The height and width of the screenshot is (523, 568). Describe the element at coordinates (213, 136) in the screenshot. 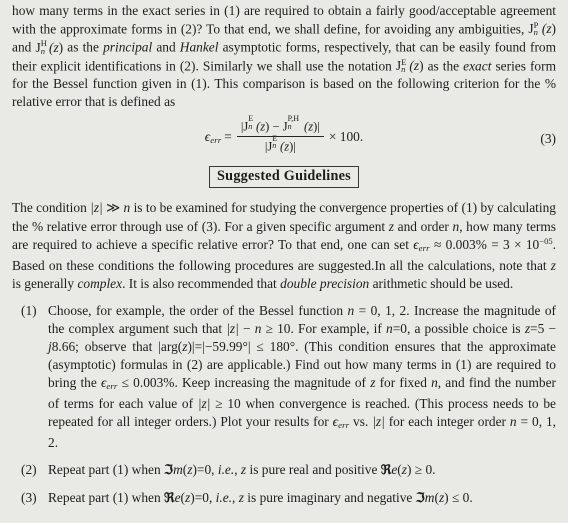

I see `equation-lhs: ϵerr` at that location.